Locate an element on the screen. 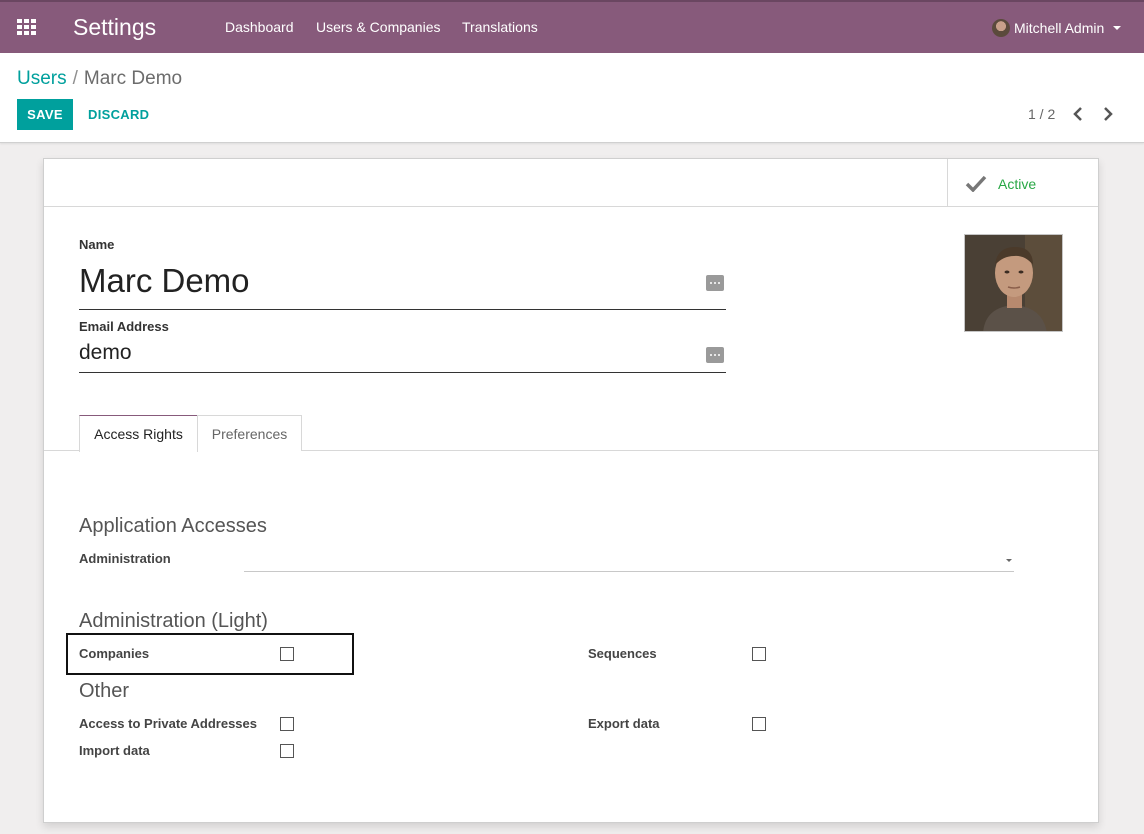  administration-select is located at coordinates (629, 560).